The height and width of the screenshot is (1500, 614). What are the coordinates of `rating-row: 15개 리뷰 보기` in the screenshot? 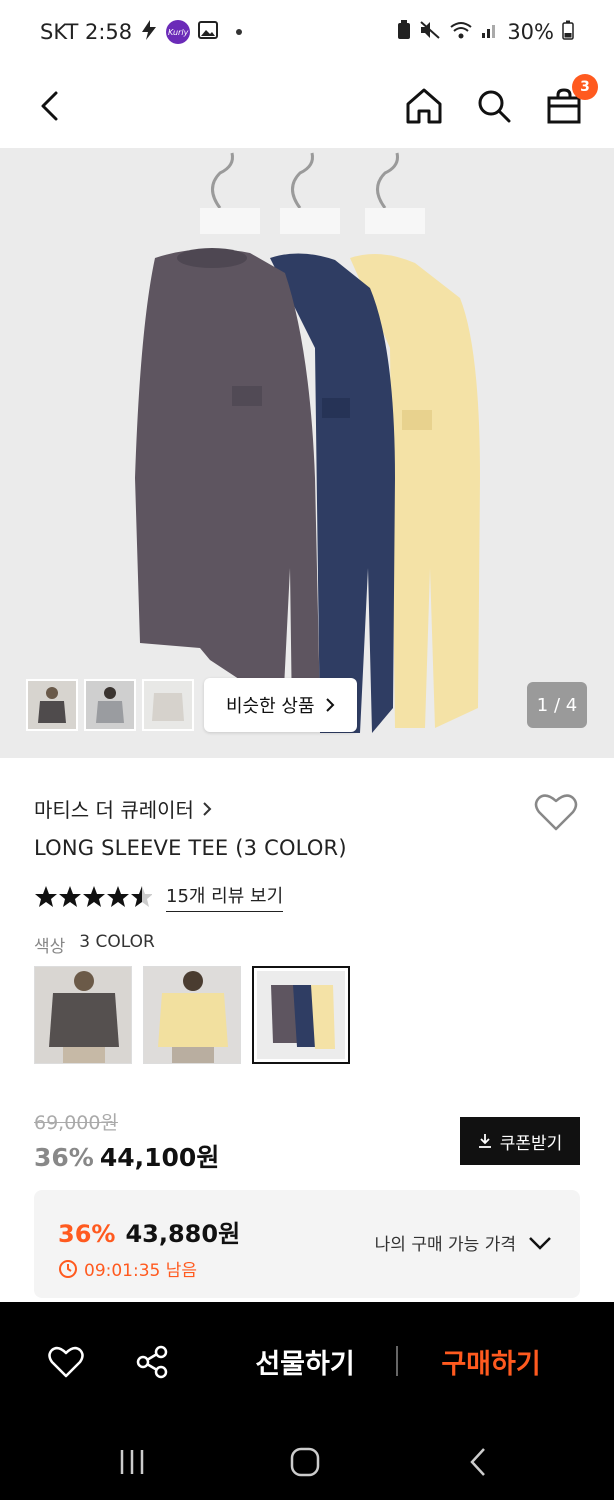 It's located at (159, 897).